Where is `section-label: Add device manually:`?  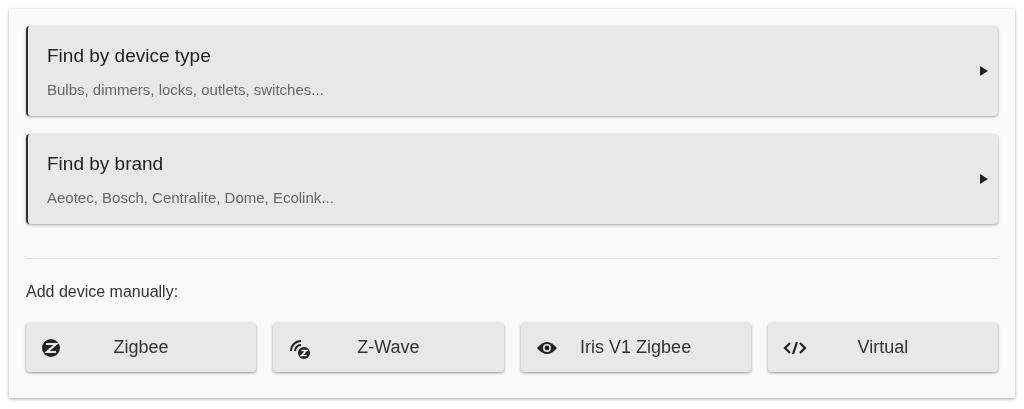 section-label: Add device manually: is located at coordinates (103, 292).